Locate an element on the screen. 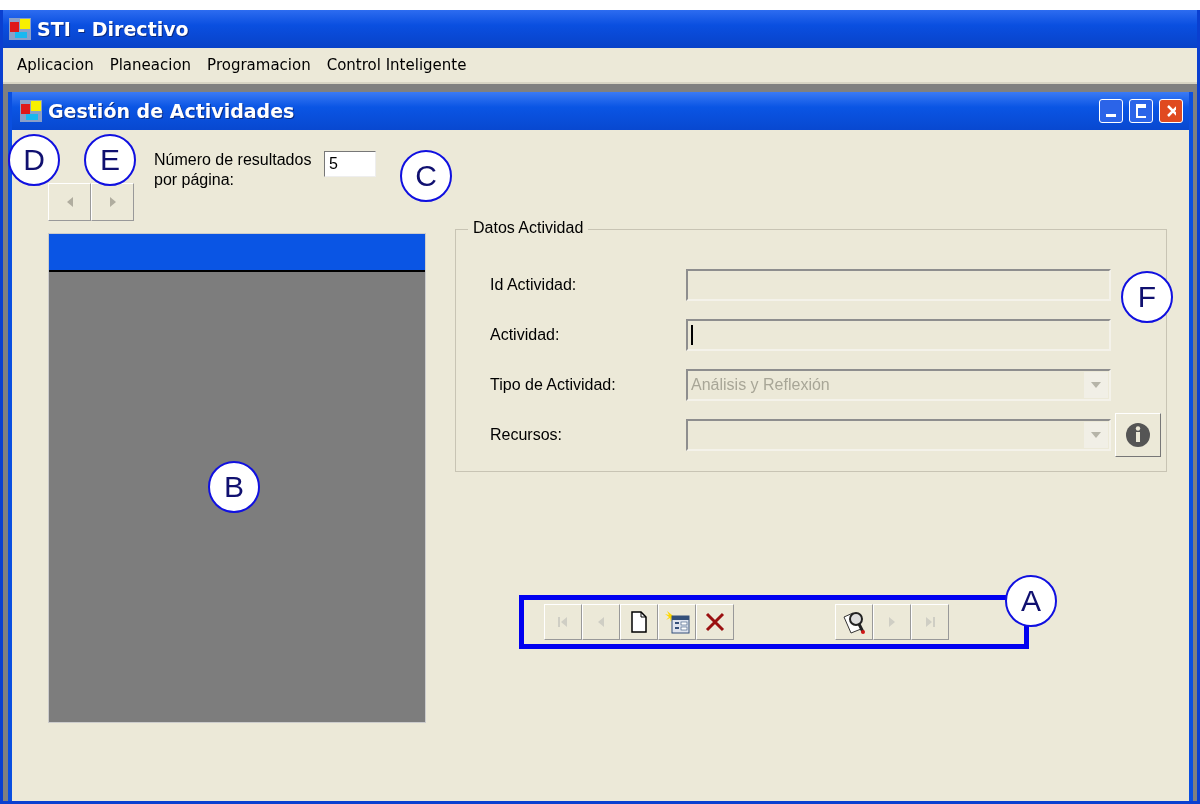  delete-icon is located at coordinates (715, 622).